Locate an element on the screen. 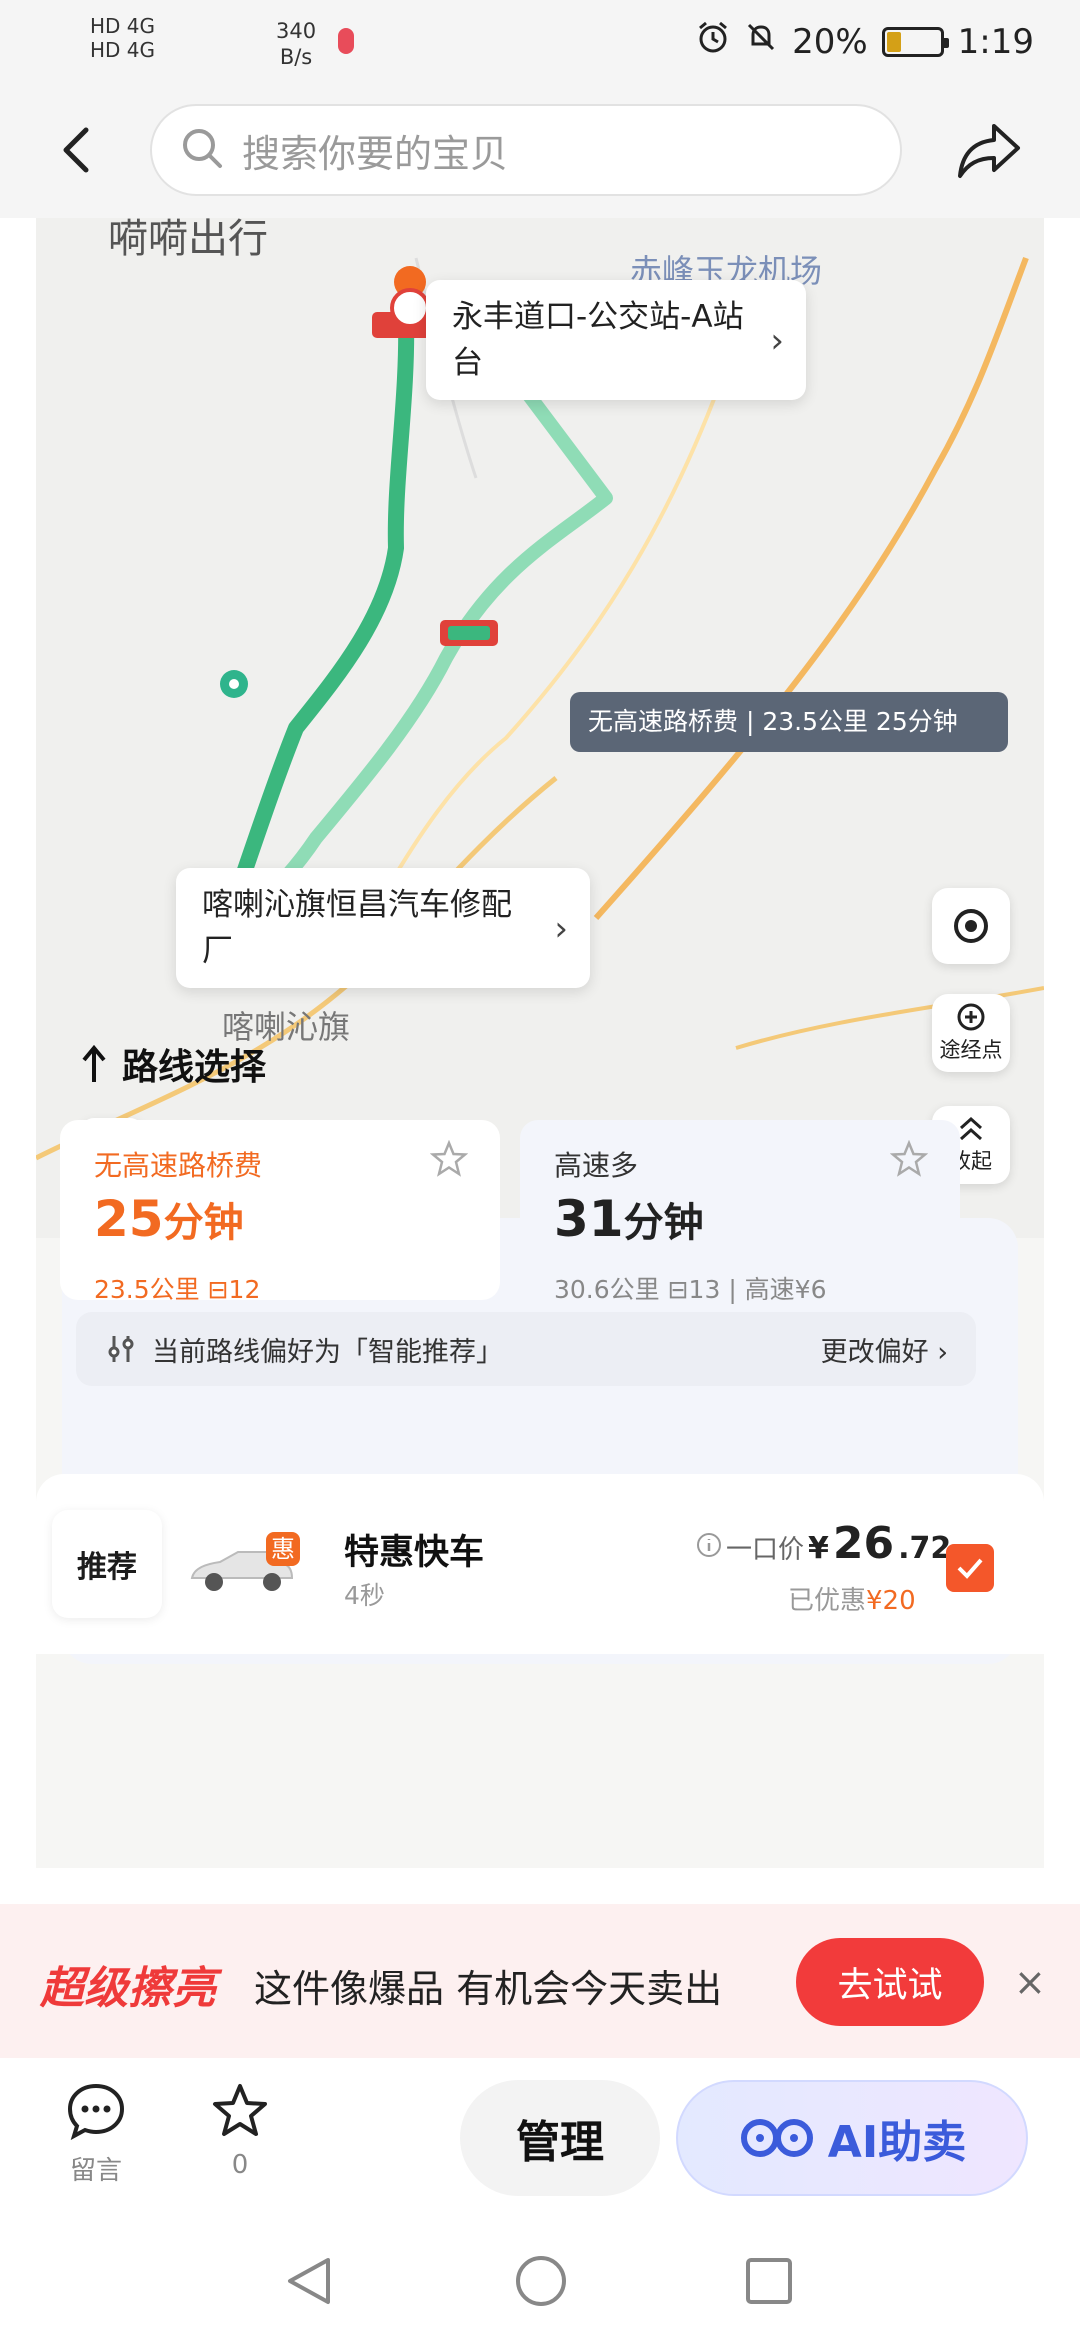  ai-sell-button: AI助卖 is located at coordinates (852, 2138).